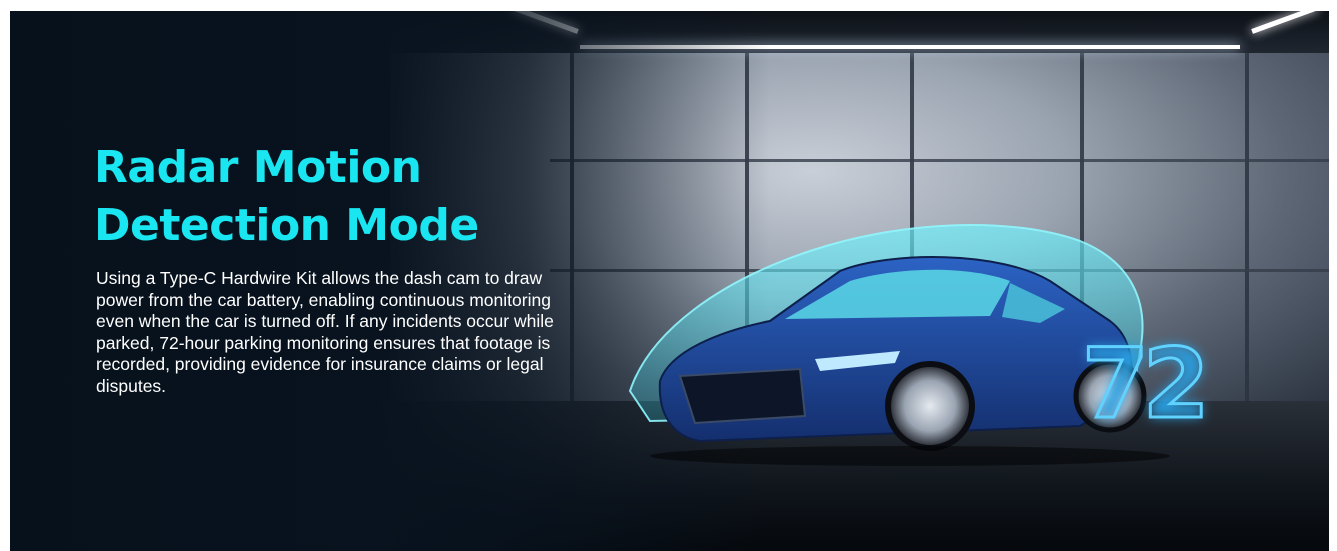 Image resolution: width=1337 pixels, height=551 pixels. I want to click on title-line: Detection Mode, so click(286, 225).